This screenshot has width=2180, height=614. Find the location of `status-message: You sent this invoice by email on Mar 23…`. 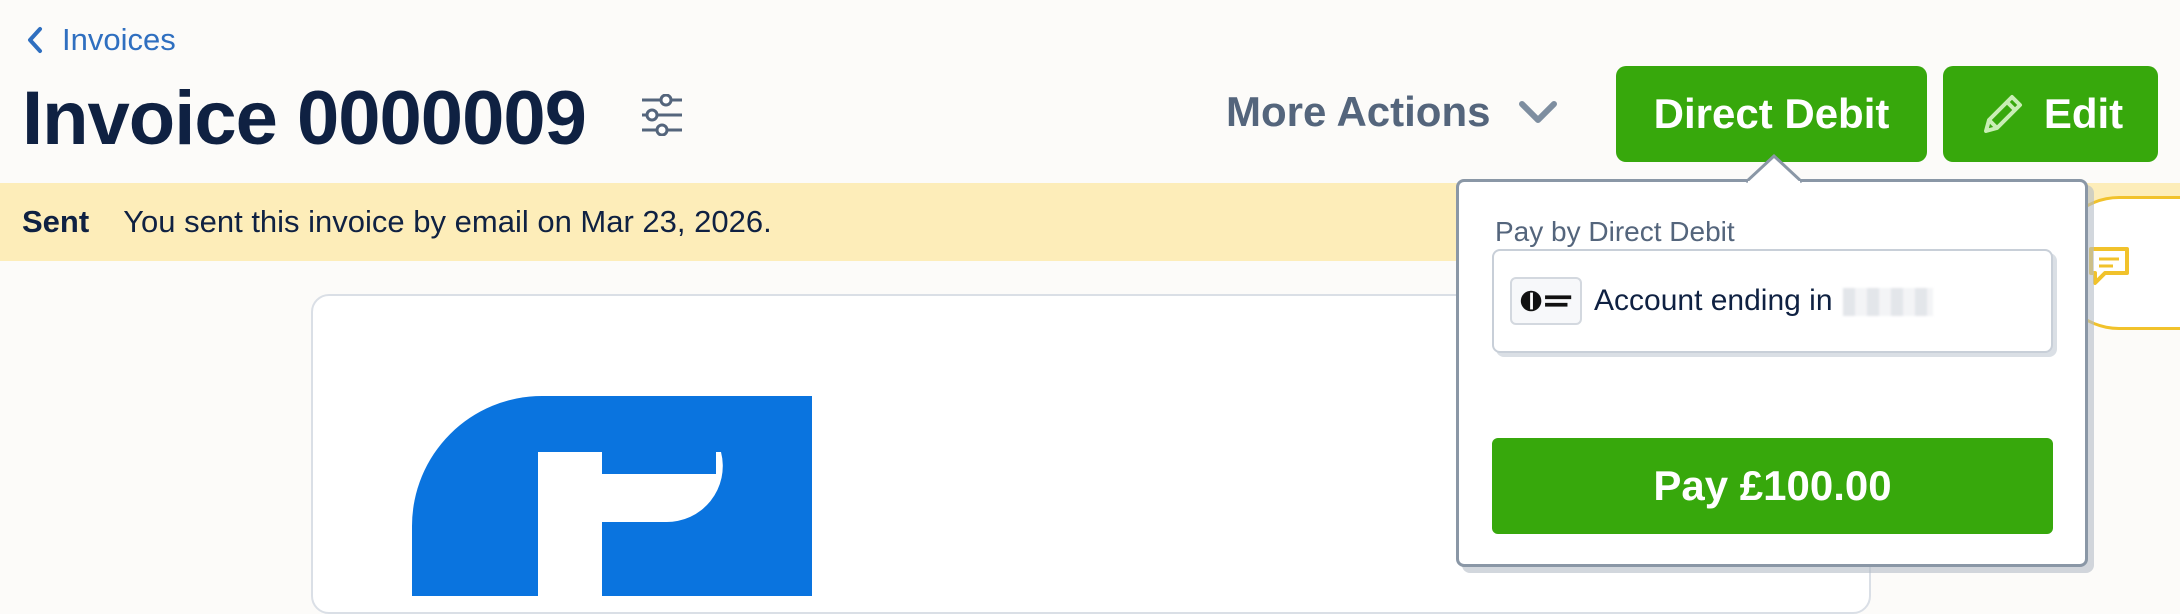

status-message: You sent this invoice by email on Mar 23… is located at coordinates (447, 221).